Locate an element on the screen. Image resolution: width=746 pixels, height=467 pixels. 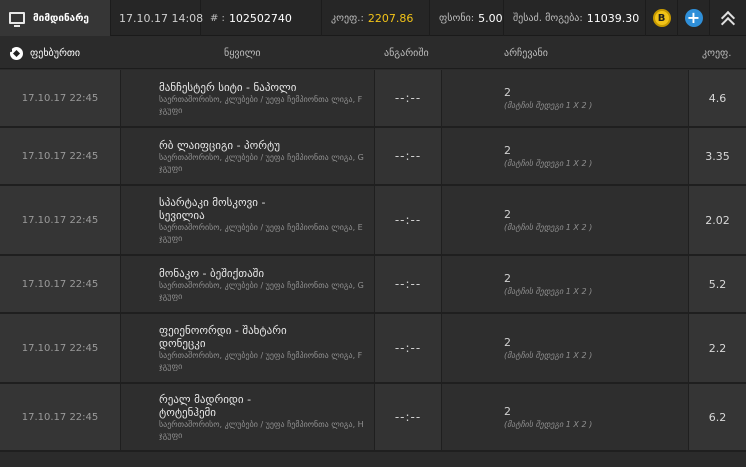
event-column-header: ნყვილი is located at coordinates (242, 53).